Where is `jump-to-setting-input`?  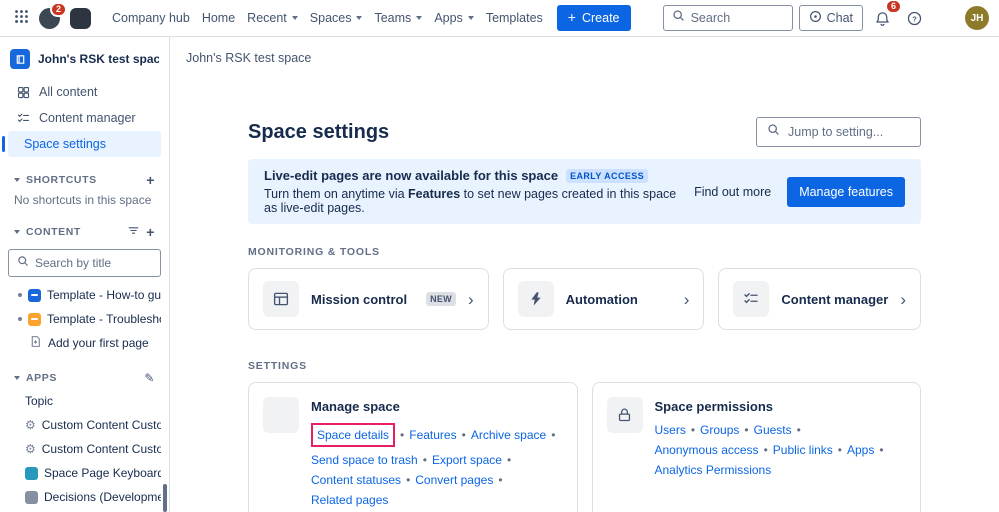 jump-to-setting-input is located at coordinates (849, 132).